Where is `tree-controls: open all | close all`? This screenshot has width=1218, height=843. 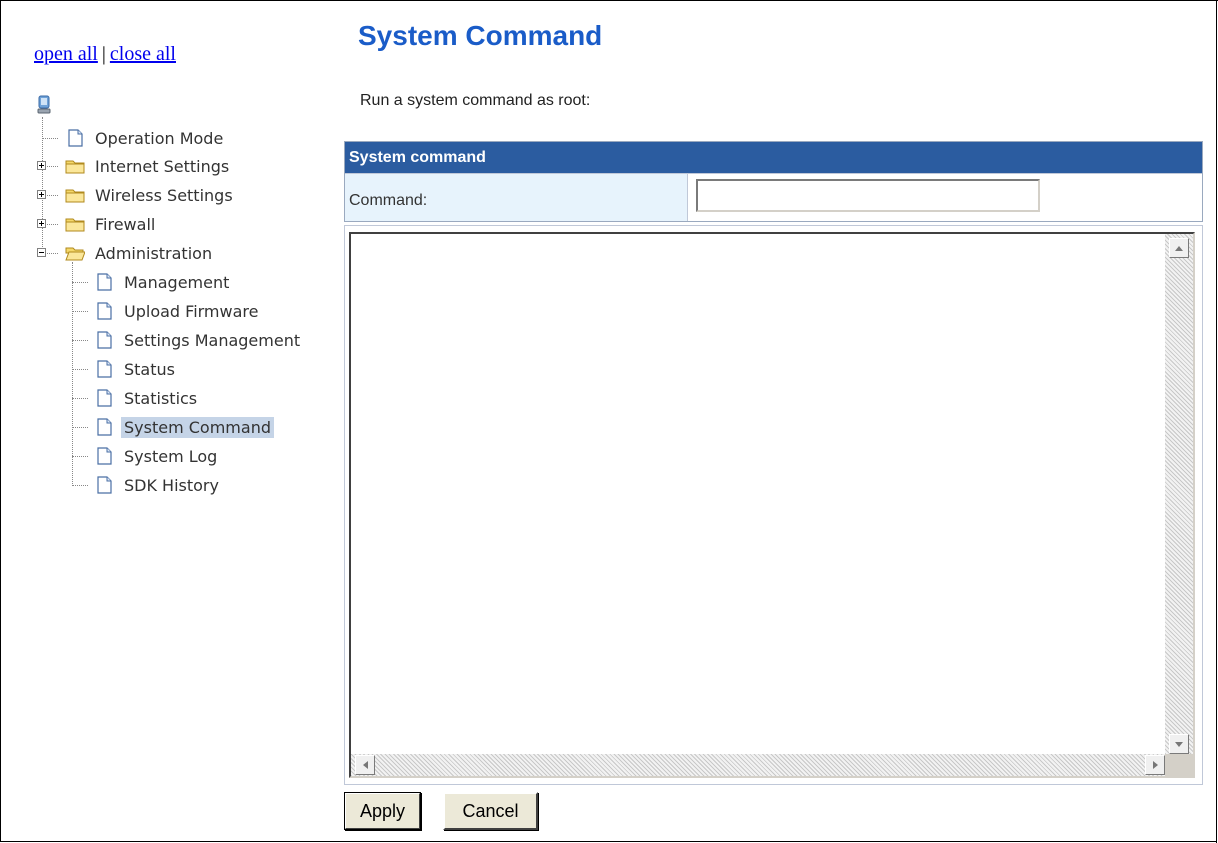 tree-controls: open all | close all is located at coordinates (105, 54).